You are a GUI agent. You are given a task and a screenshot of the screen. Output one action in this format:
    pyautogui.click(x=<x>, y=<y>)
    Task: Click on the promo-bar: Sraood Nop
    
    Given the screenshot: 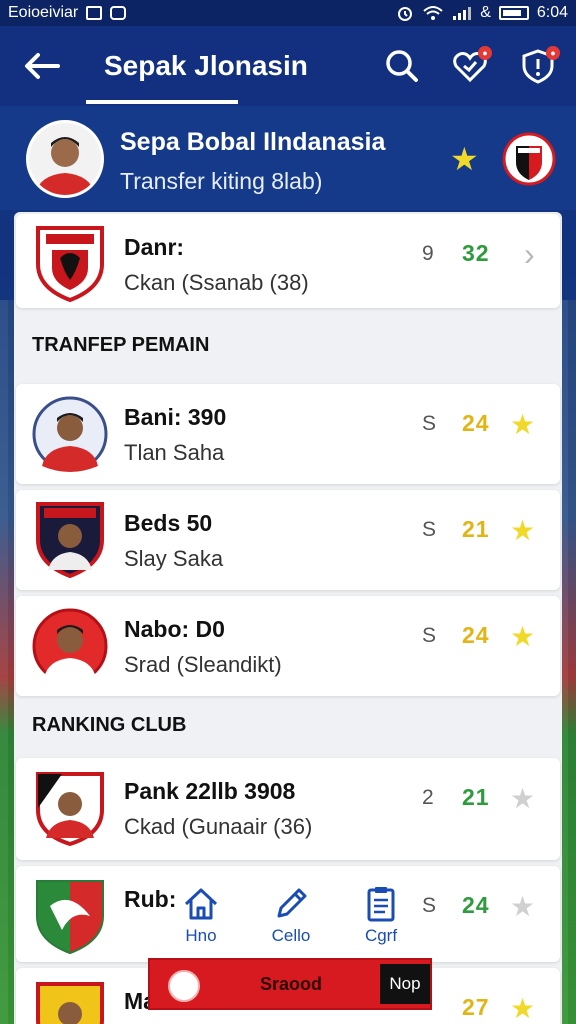 What is the action you would take?
    pyautogui.click(x=290, y=984)
    